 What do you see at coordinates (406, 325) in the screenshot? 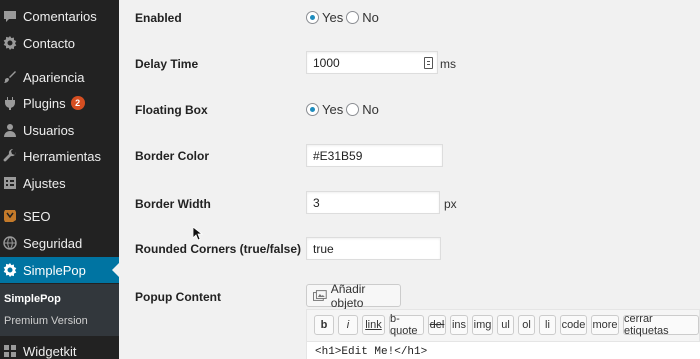
I see `qt-blockquote-button: b-quote` at bounding box center [406, 325].